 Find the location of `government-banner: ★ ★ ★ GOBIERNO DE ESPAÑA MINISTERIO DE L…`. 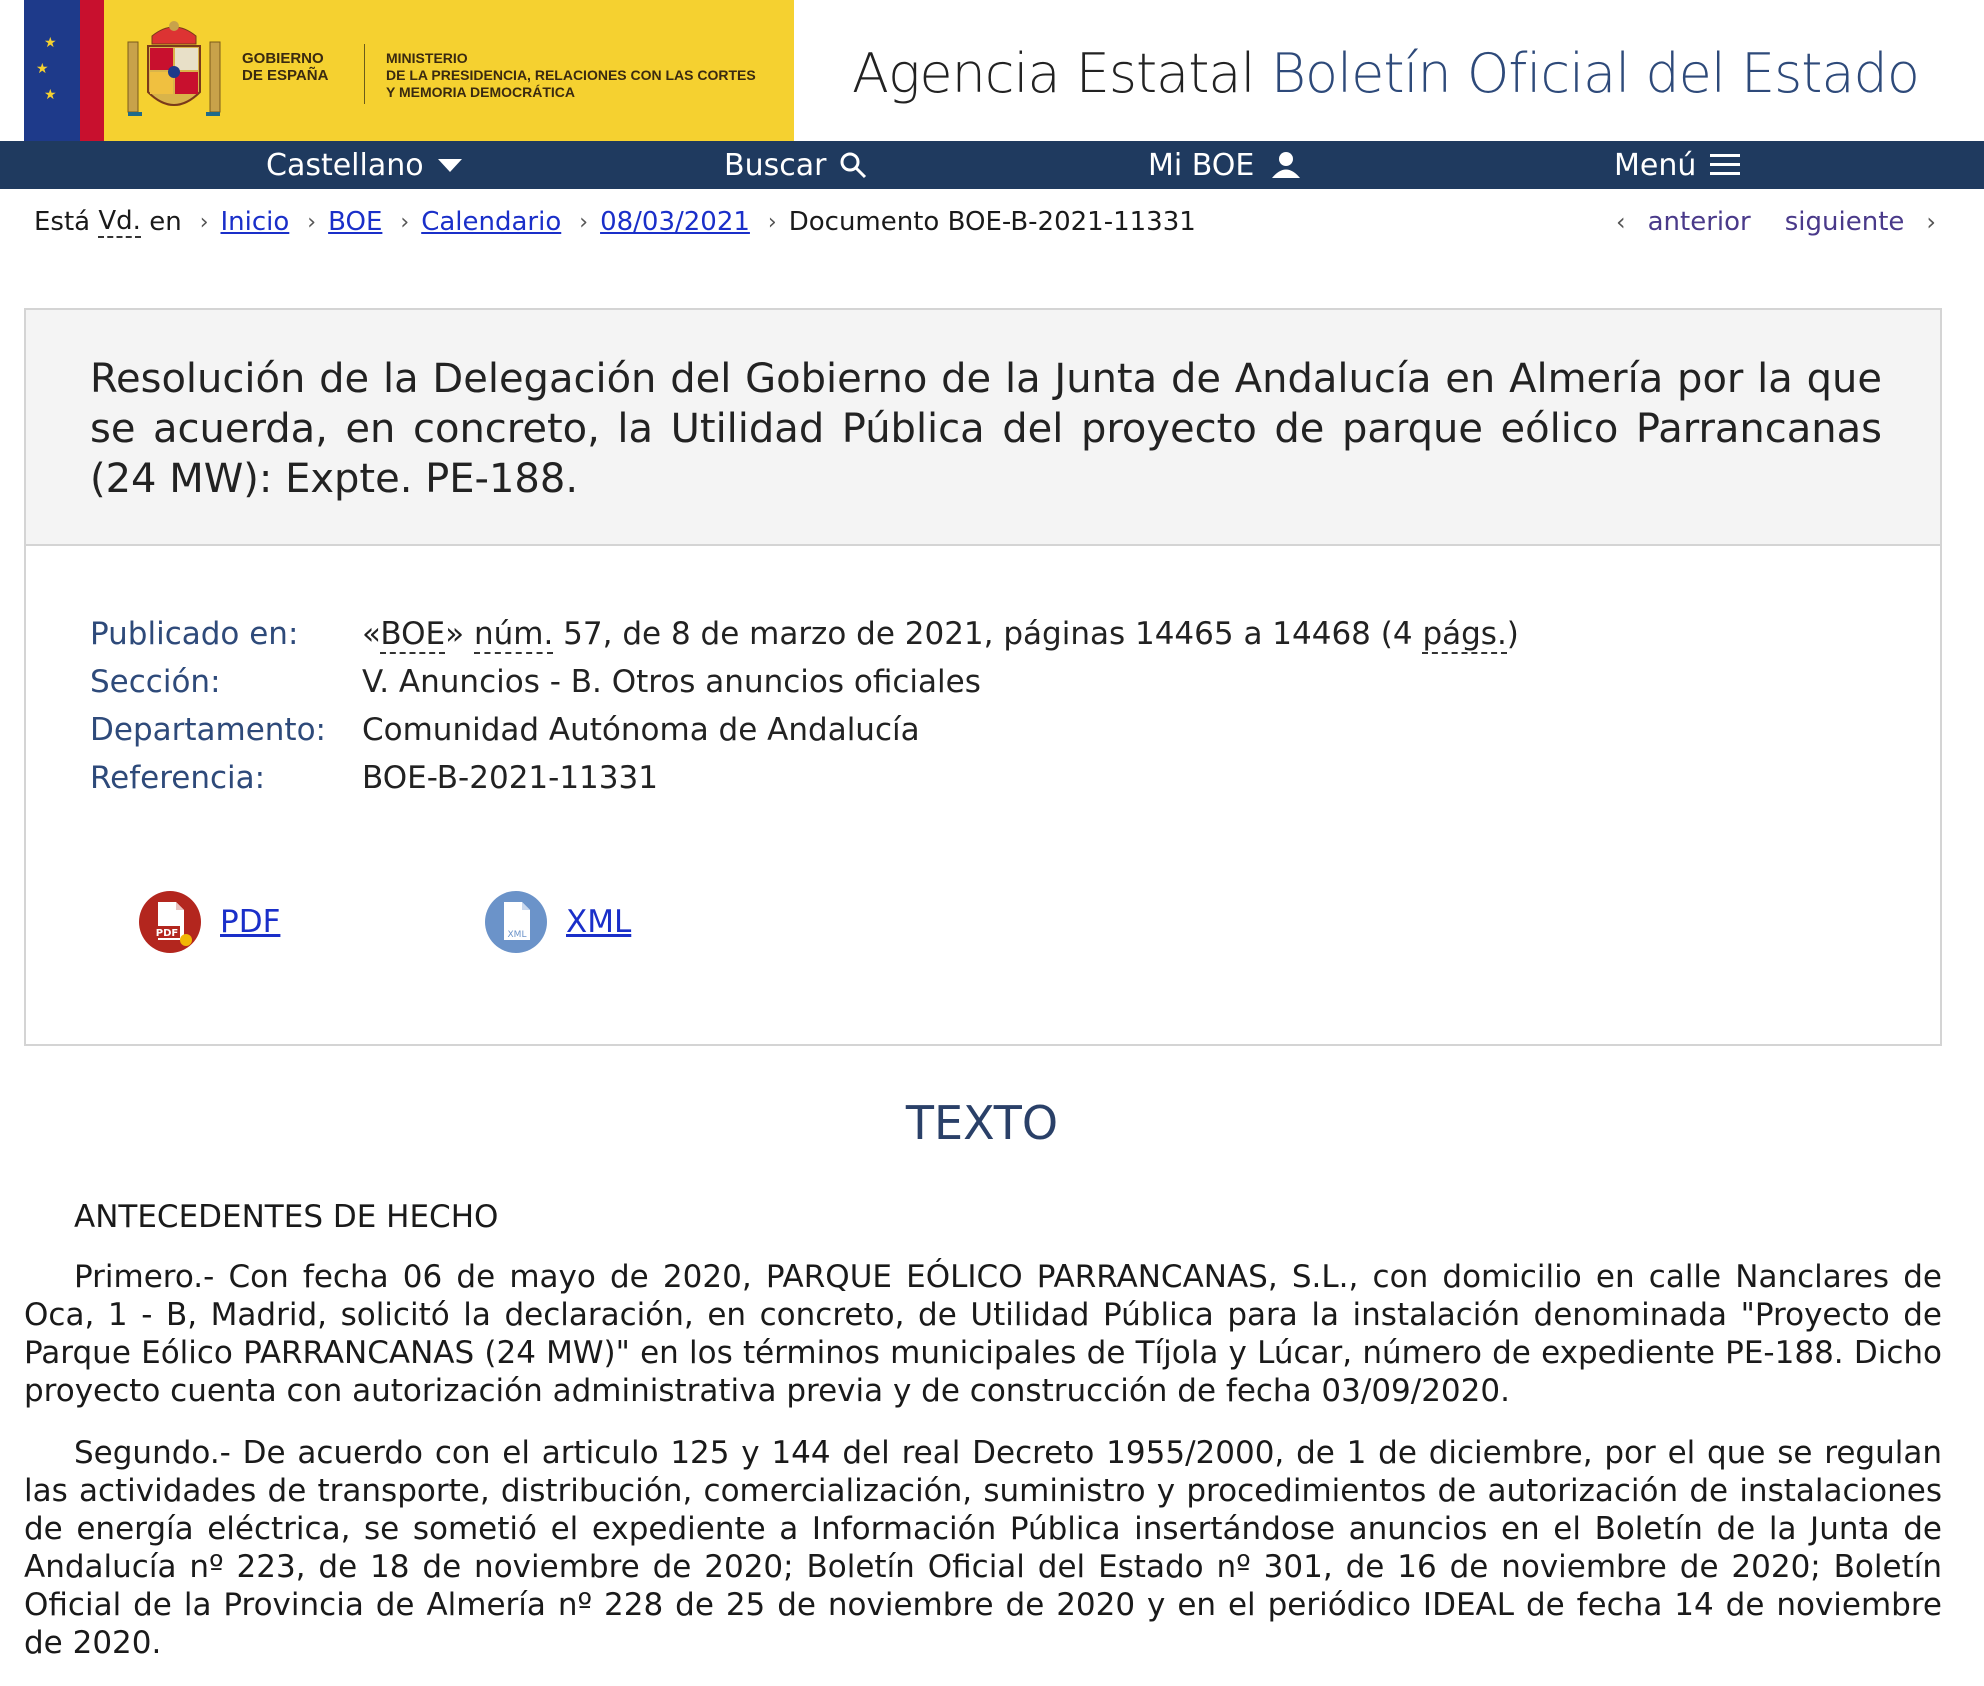

government-banner: ★ ★ ★ GOBIERNO DE ESPAÑA MINISTERIO DE L… is located at coordinates (409, 70).